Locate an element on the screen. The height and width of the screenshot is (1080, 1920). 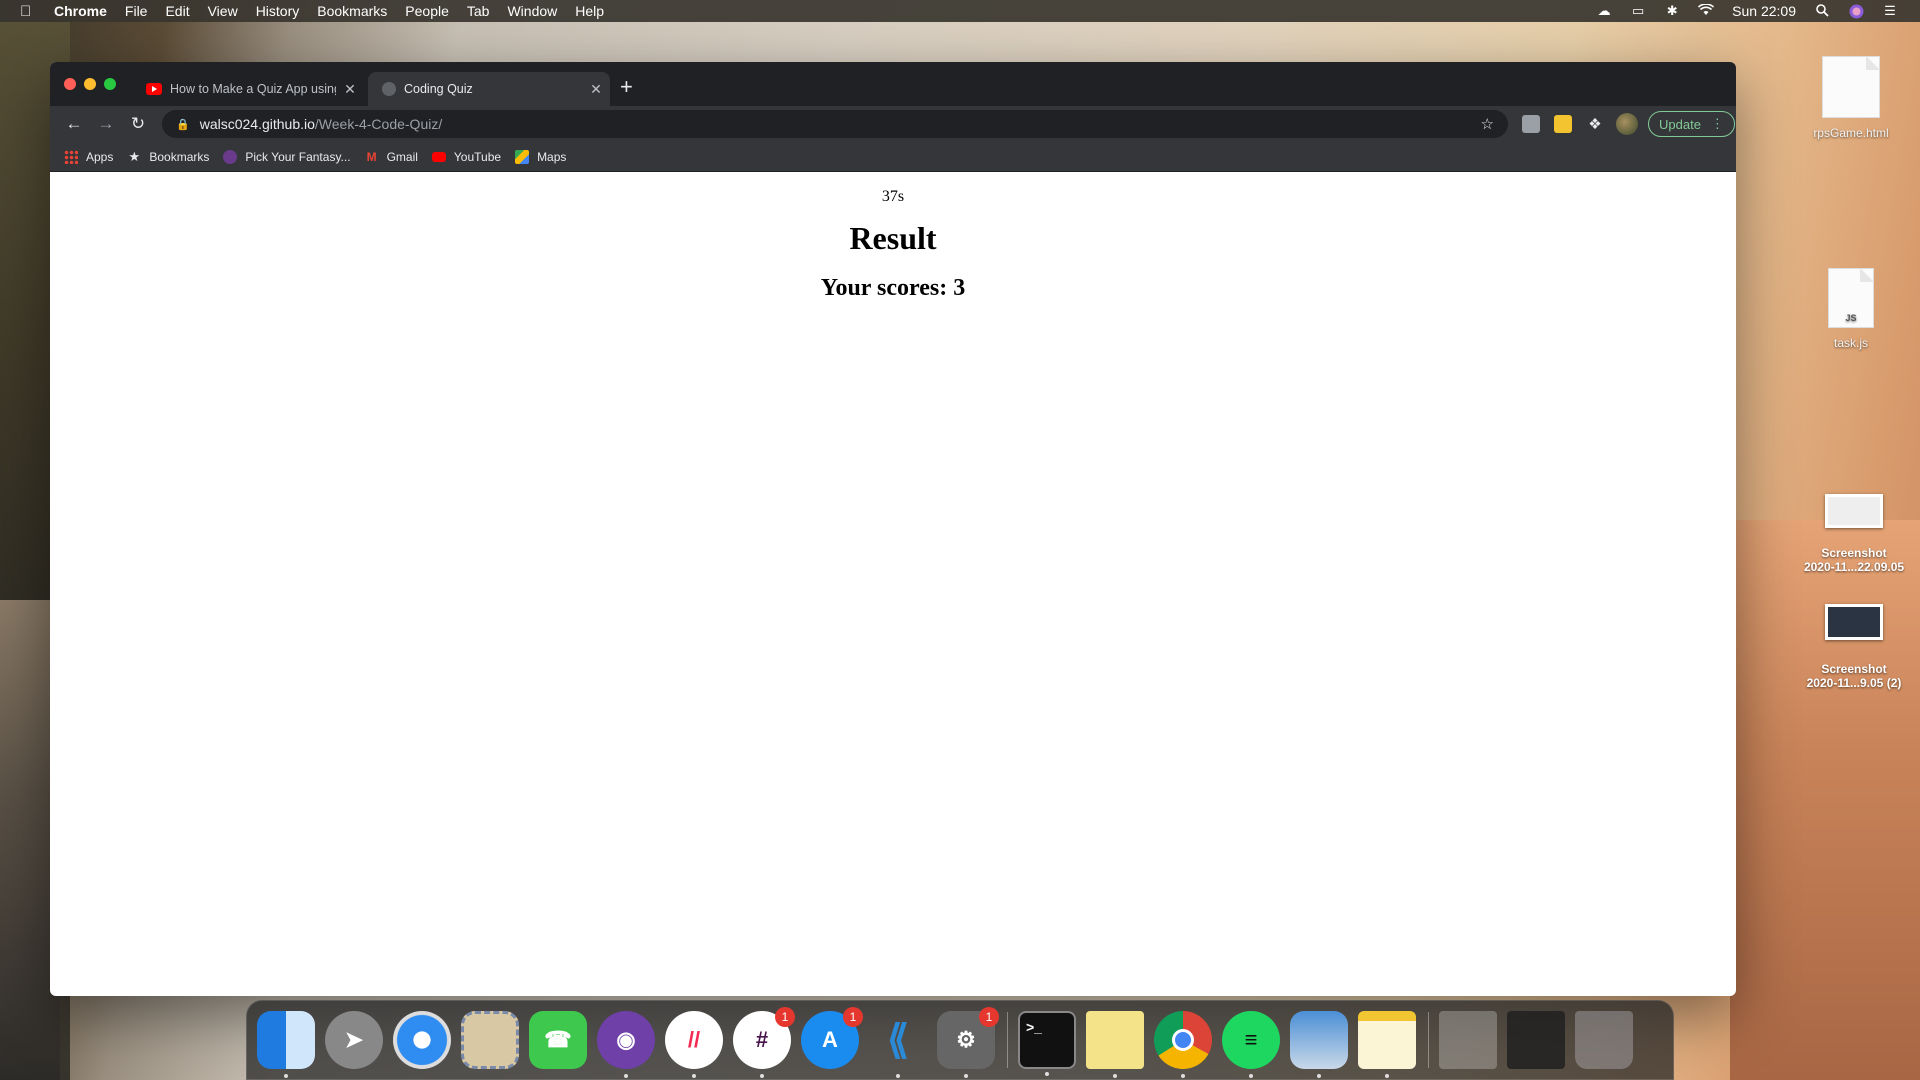
preview-icon is located at coordinates (1319, 1044).